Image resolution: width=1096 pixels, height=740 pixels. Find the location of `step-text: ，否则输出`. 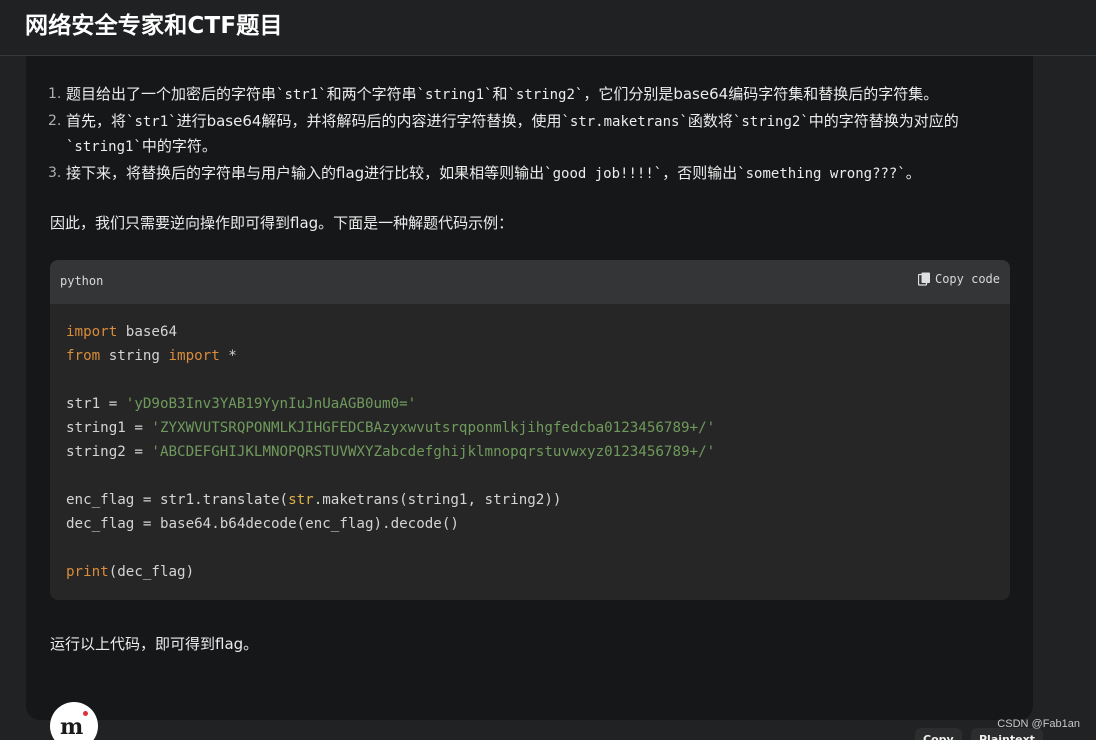

step-text: ，否则输出 is located at coordinates (700, 173).